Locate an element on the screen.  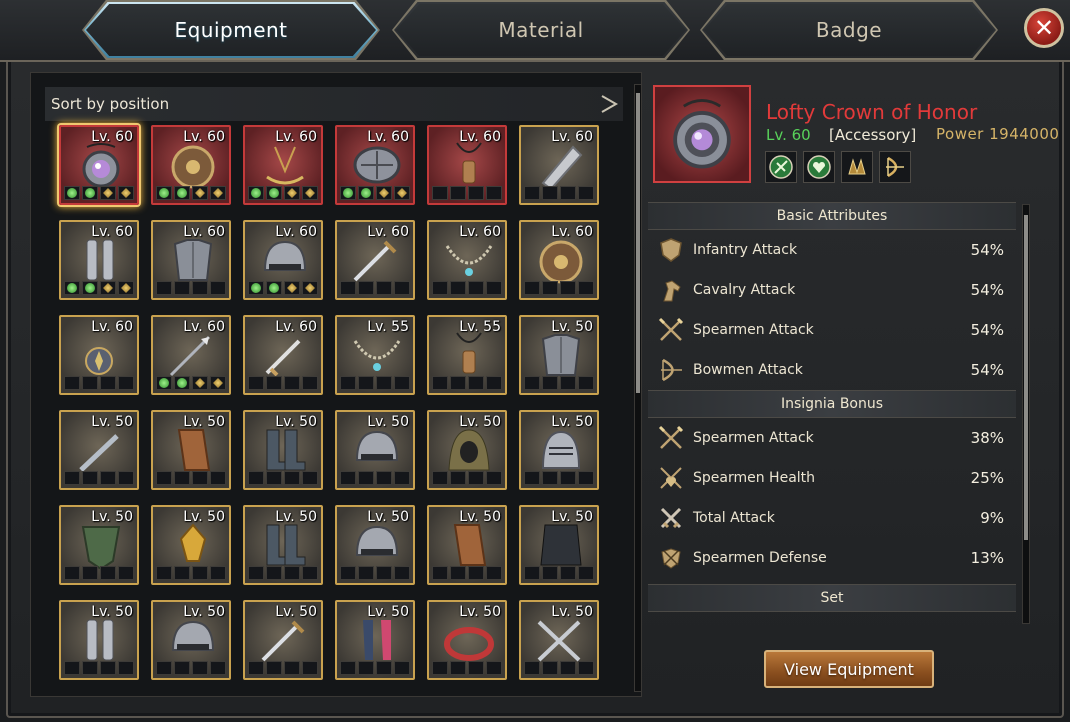
necklace-icon is located at coordinates (377, 355).